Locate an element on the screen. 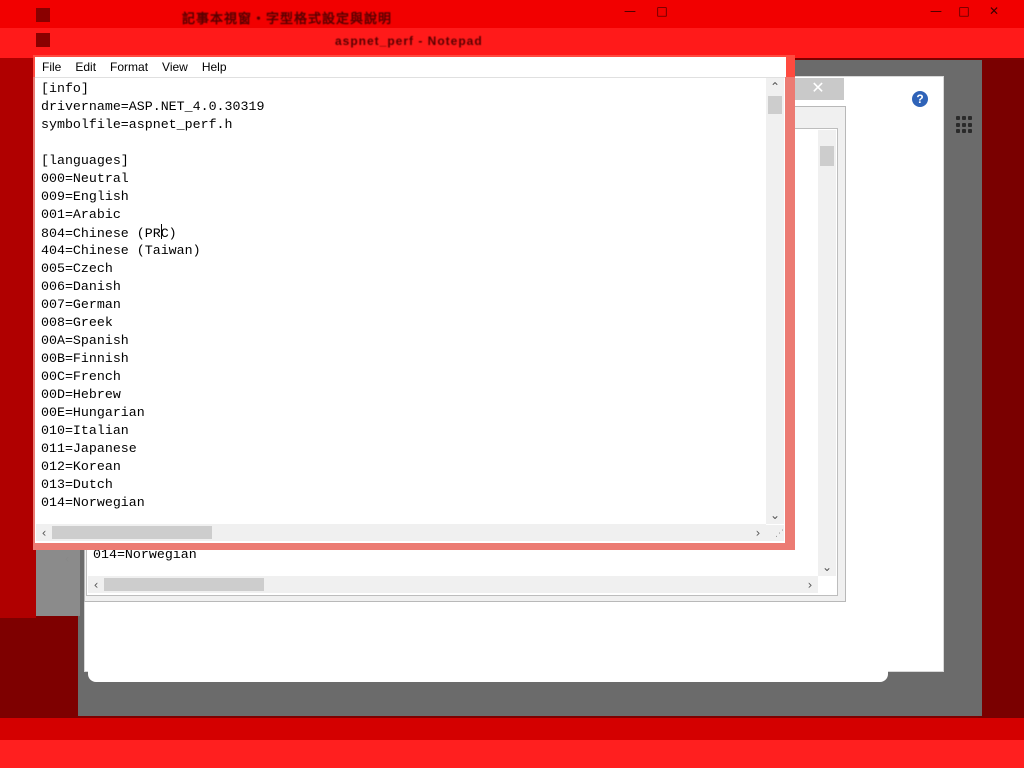 The width and height of the screenshot is (1024, 768). grid-icon is located at coordinates (965, 125).